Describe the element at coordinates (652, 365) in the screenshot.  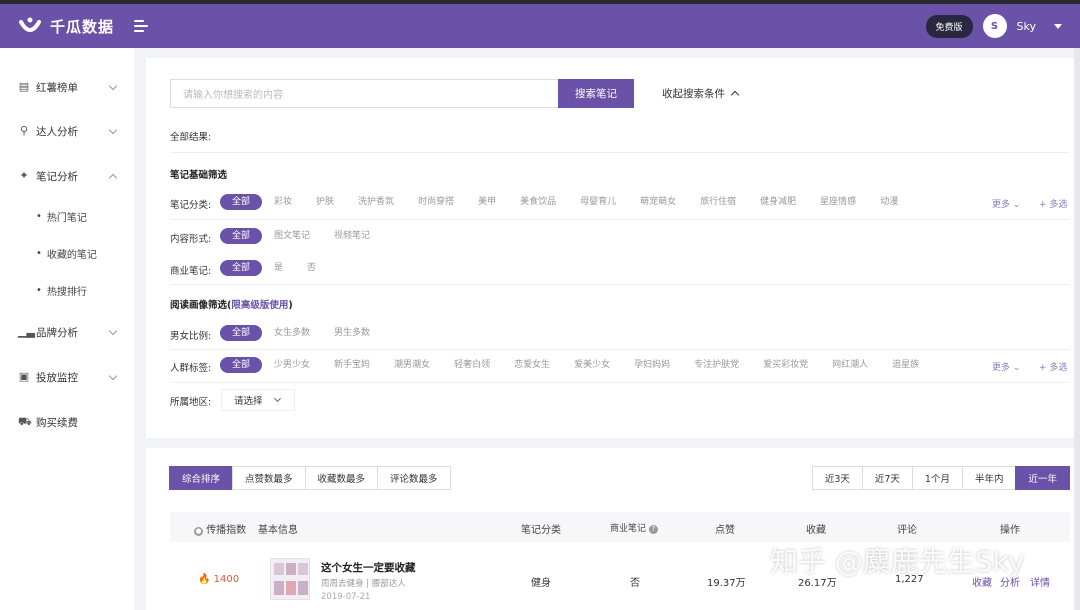
I see `chip-crowd: 孕妇妈妈` at that location.